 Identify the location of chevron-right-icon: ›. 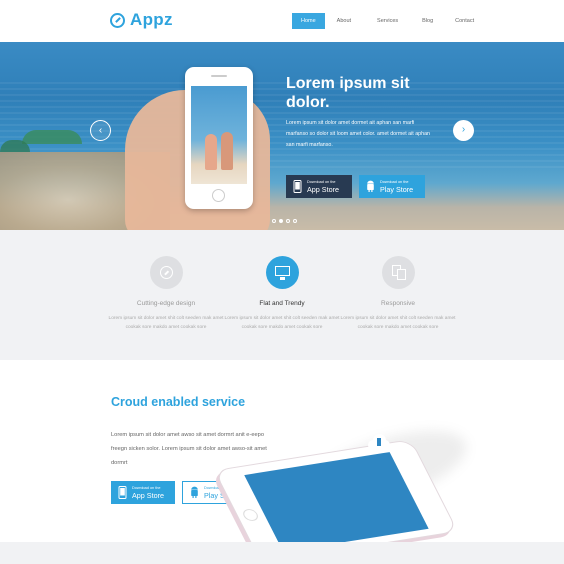
(463, 129).